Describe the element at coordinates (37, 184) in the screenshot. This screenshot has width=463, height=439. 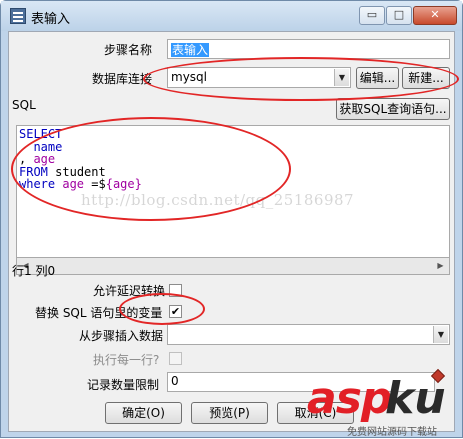
I see `sql-keyword: where` at that location.